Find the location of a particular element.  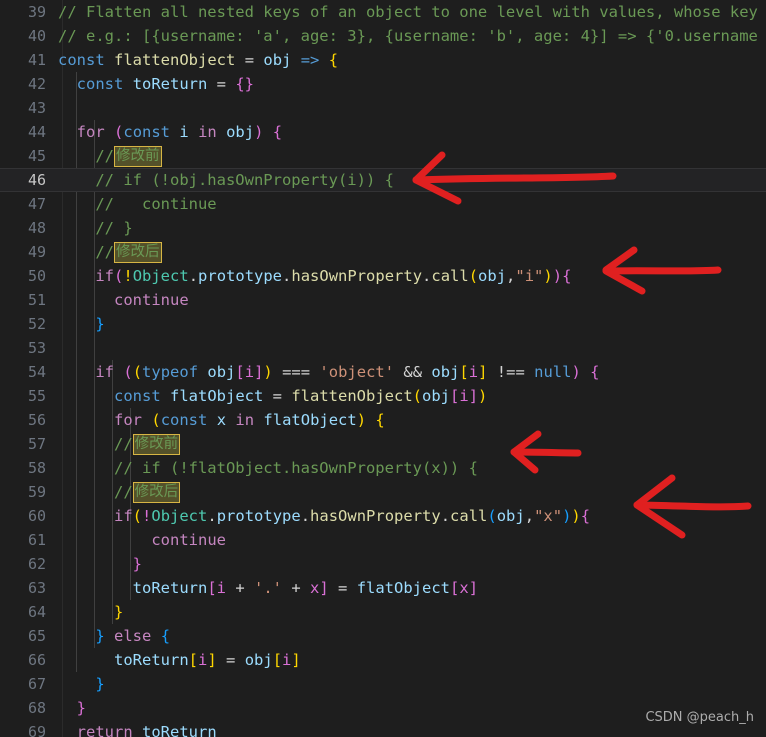

code-line: 62 } is located at coordinates (383, 564).